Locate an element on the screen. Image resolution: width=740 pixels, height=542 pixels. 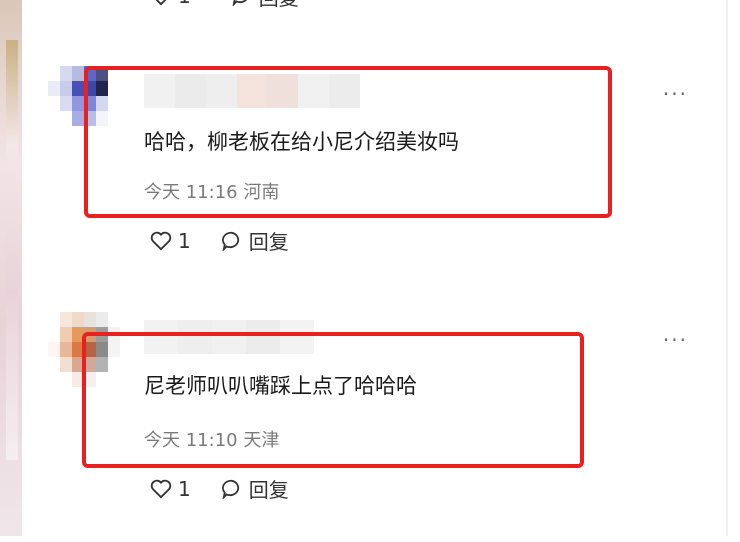
divider is located at coordinates (727, 268).